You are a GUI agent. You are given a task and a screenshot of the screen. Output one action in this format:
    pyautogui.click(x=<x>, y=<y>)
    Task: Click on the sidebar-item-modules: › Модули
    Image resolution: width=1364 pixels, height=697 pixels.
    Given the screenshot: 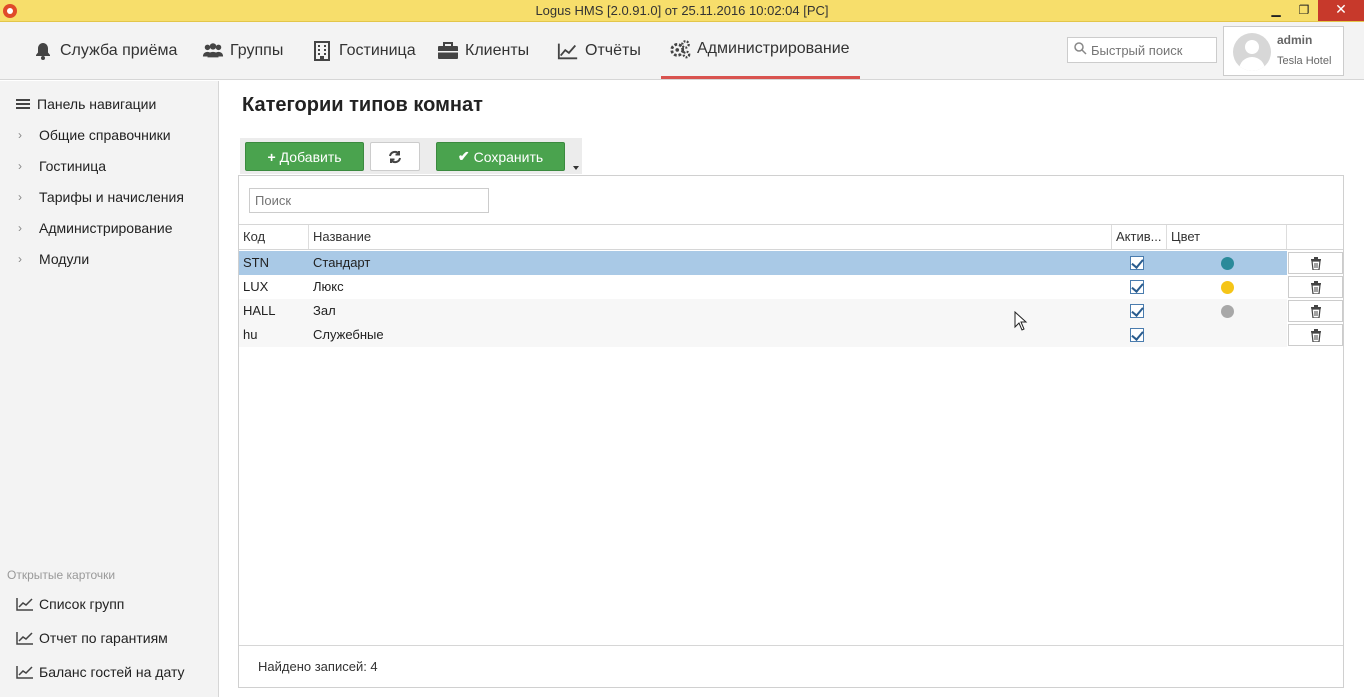 What is the action you would take?
    pyautogui.click(x=109, y=259)
    